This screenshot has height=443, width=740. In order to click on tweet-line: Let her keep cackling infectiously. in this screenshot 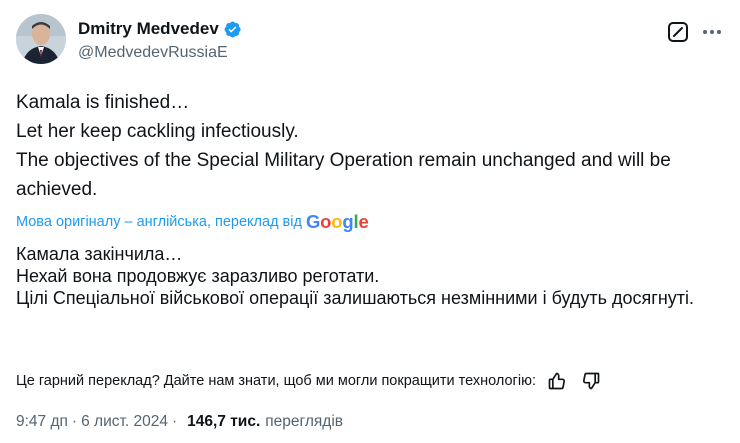, I will do `click(157, 131)`.